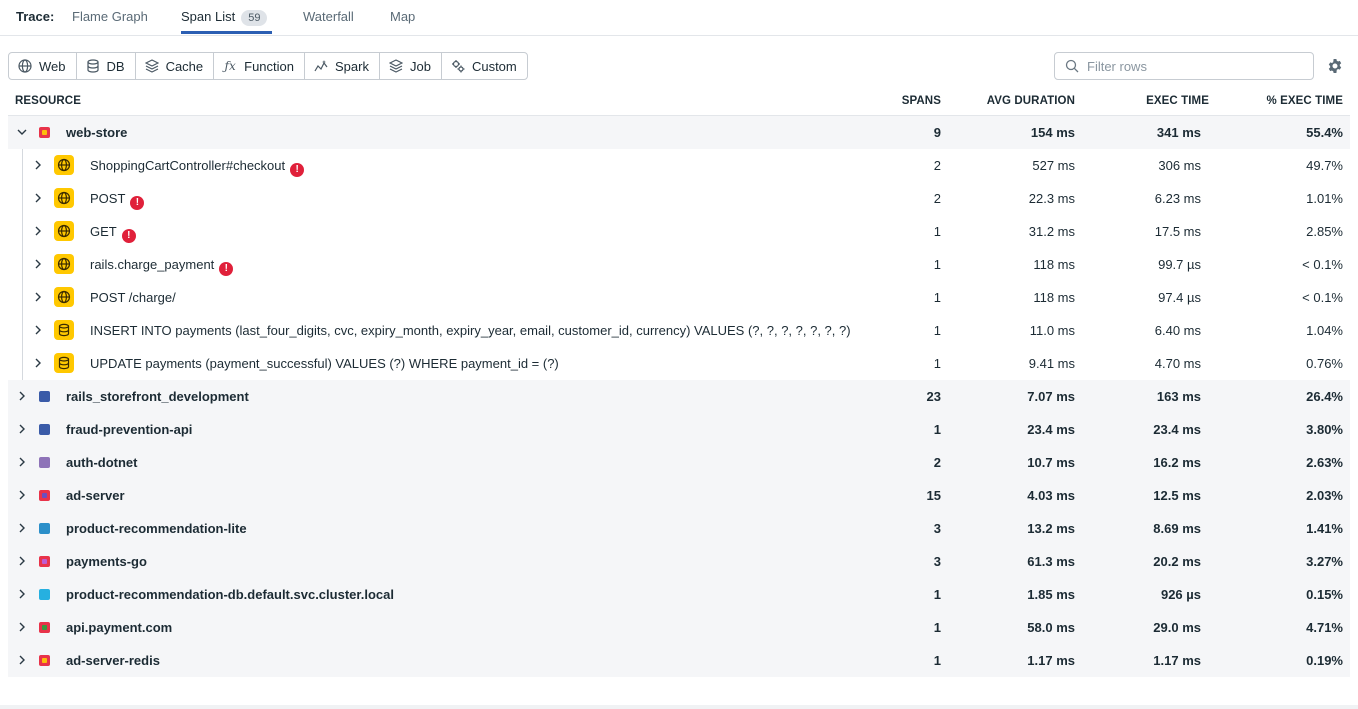 This screenshot has width=1358, height=709. I want to click on resource-row: POST /charge/1 118 ms 97.4 µs < 0.1%, so click(679, 297).